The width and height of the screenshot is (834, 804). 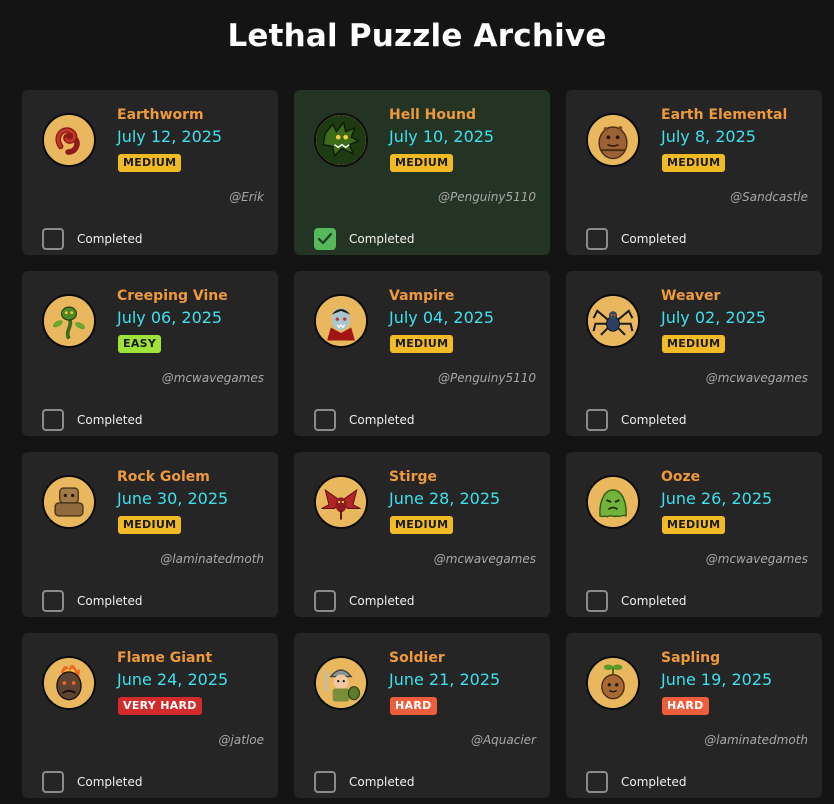 I want to click on author-name: @jatloe, so click(x=241, y=740).